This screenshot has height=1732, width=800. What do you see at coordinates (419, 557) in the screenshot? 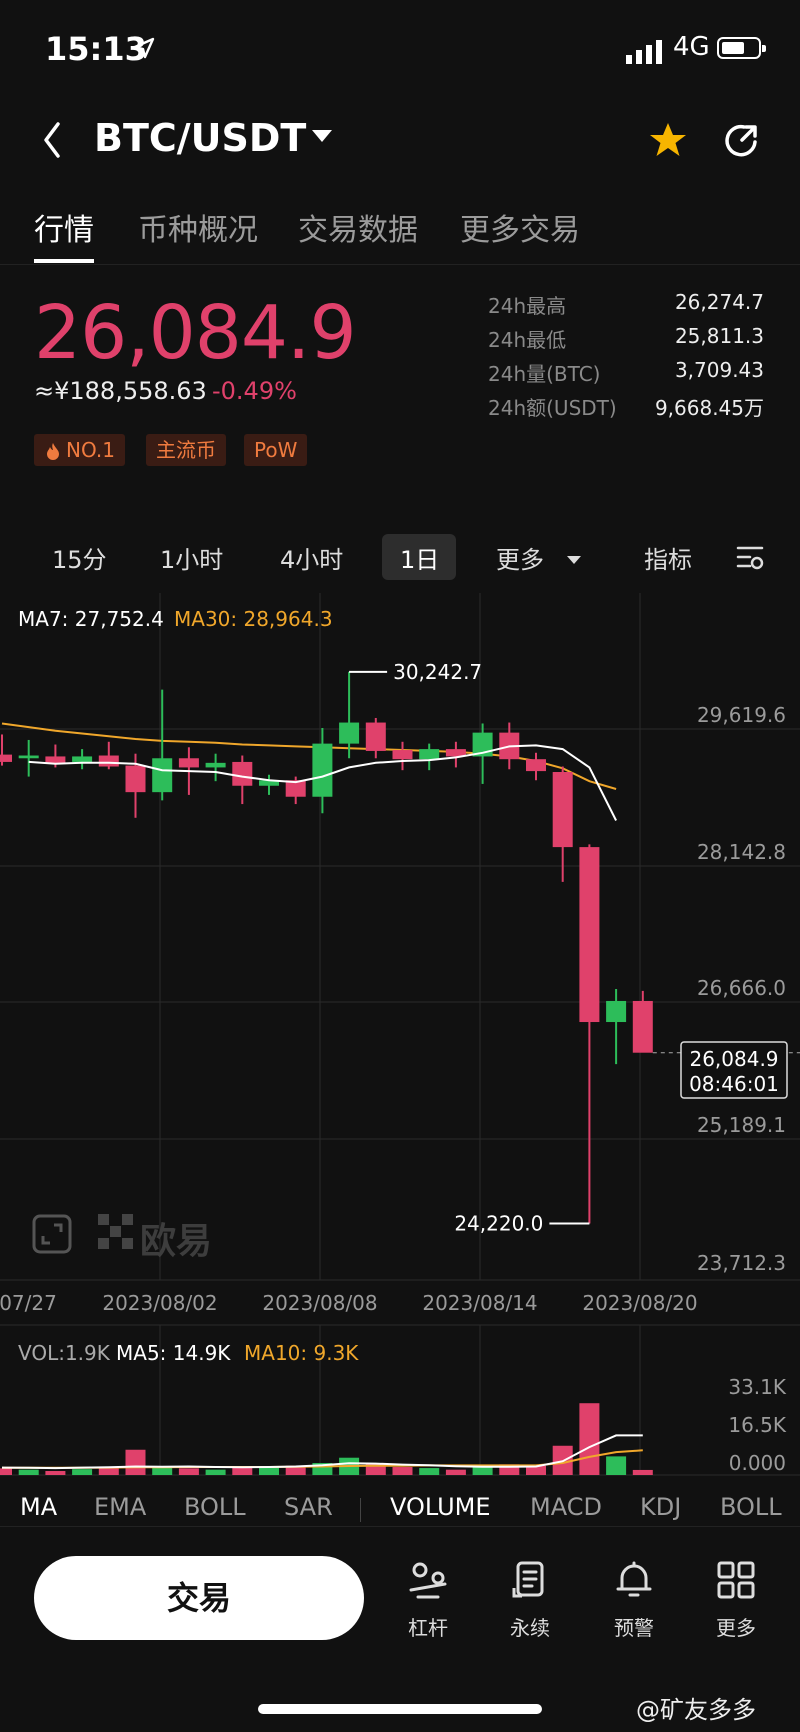
I see `timeframe-1d: 1日` at bounding box center [419, 557].